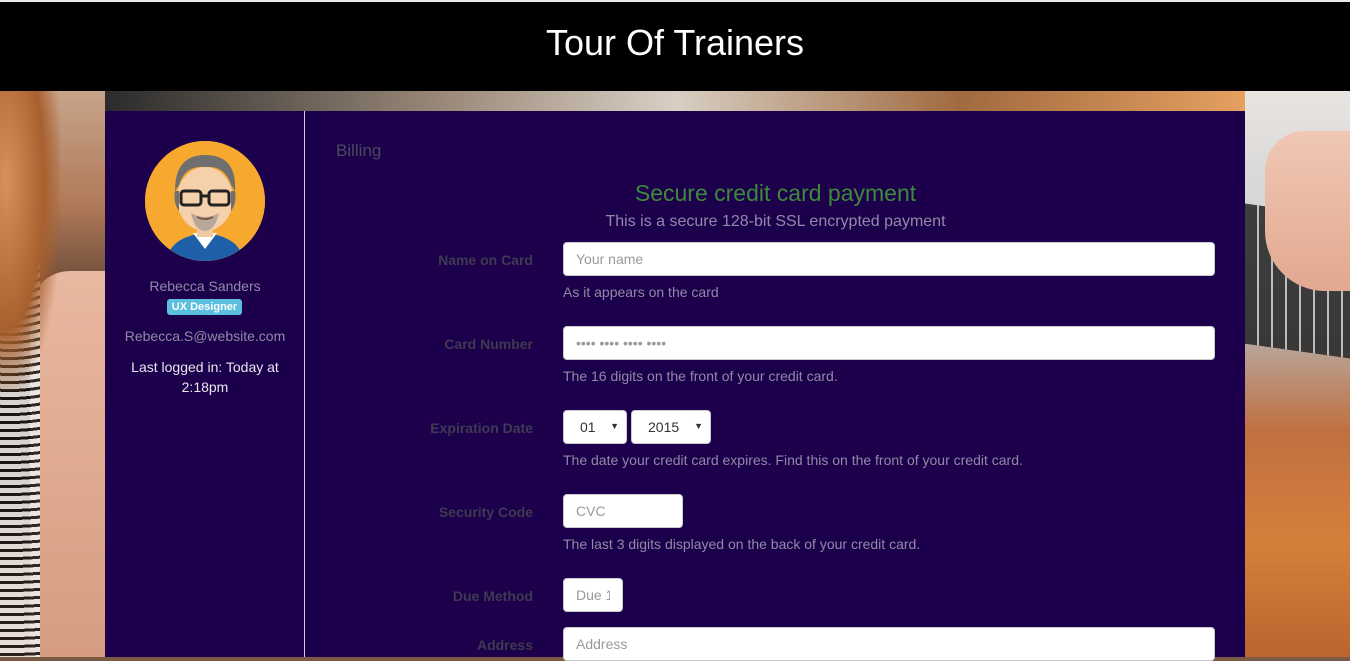 The image size is (1350, 661). I want to click on expiration-year-select: 2015 ▼, so click(671, 427).